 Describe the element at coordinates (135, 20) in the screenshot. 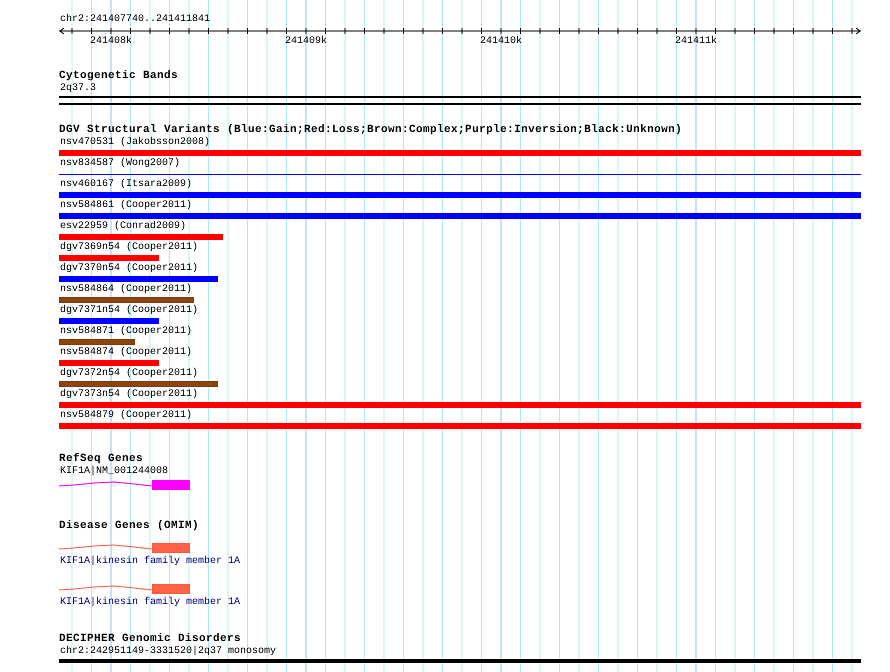

I see `coordinate-range: chr2:241407740..241411841` at that location.